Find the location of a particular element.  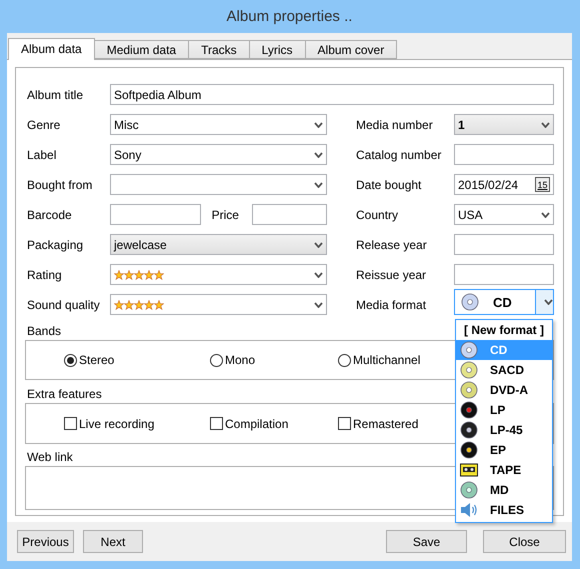

section-label: Web link is located at coordinates (50, 457).